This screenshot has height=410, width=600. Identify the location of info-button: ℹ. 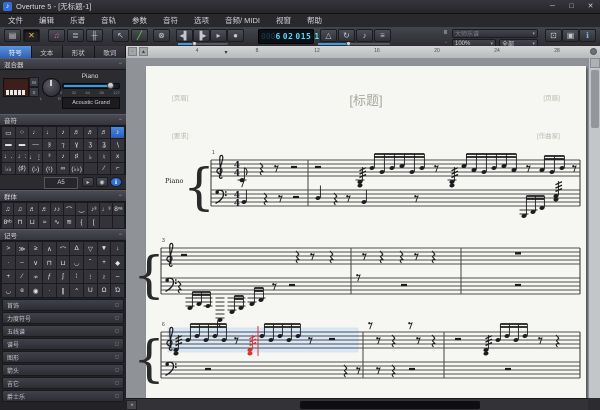
(587, 35).